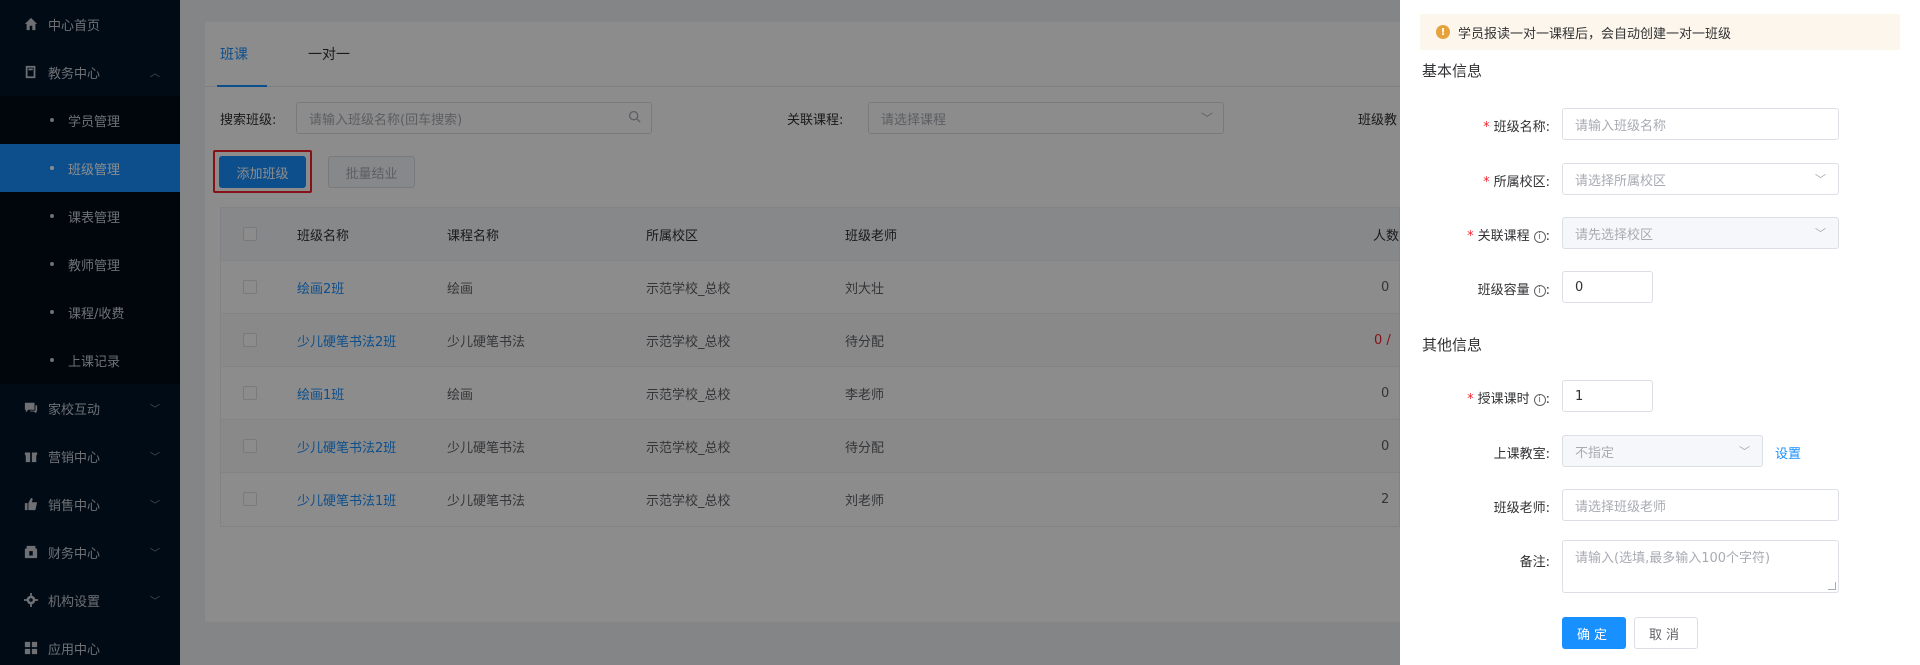 This screenshot has width=1920, height=665. What do you see at coordinates (1666, 633) in the screenshot?
I see `cancel-button: 取消` at bounding box center [1666, 633].